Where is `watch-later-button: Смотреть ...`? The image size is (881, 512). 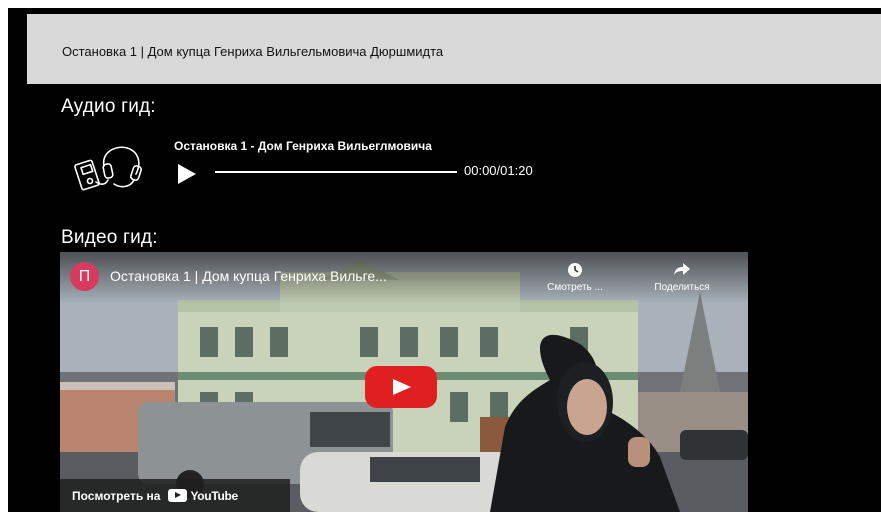
watch-later-button: Смотреть ... is located at coordinates (575, 277).